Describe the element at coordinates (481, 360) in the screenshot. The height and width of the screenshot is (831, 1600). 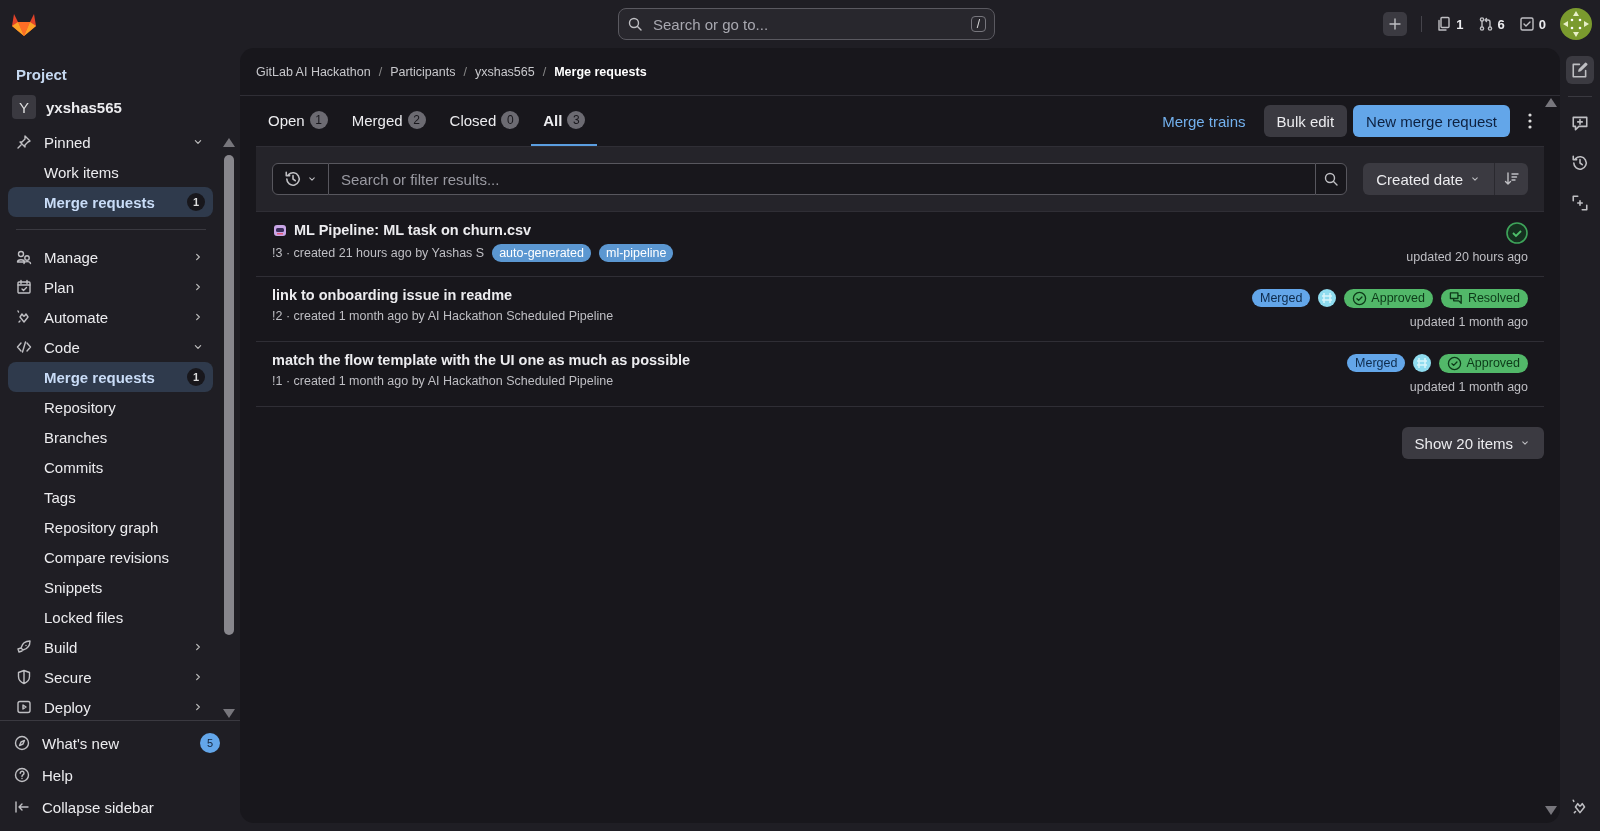
I see `merge-request-title: match the flow template with the UI one as much as possible` at that location.